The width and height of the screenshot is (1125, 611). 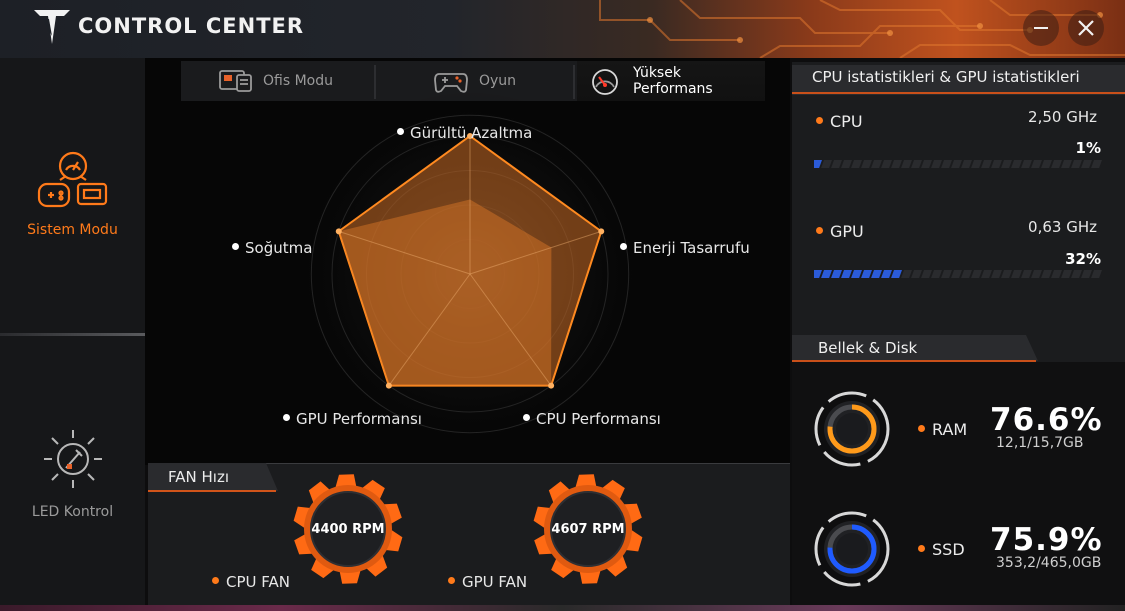 I want to click on ssd-usage: 353,2/465,0GB, so click(x=1049, y=563).